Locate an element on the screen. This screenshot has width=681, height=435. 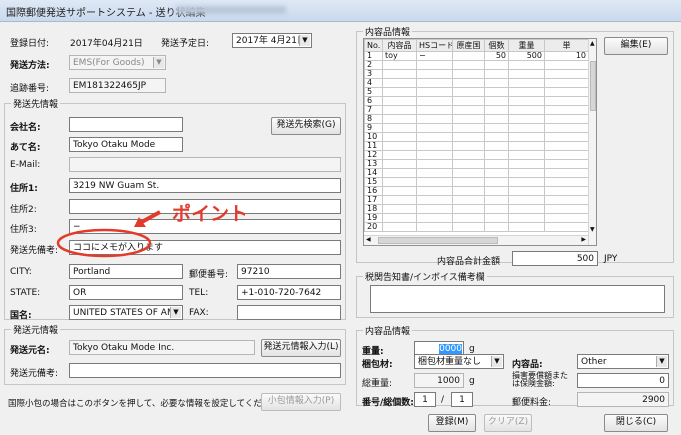
sender-input-button: 発送元情報入力(L) is located at coordinates (301, 348).